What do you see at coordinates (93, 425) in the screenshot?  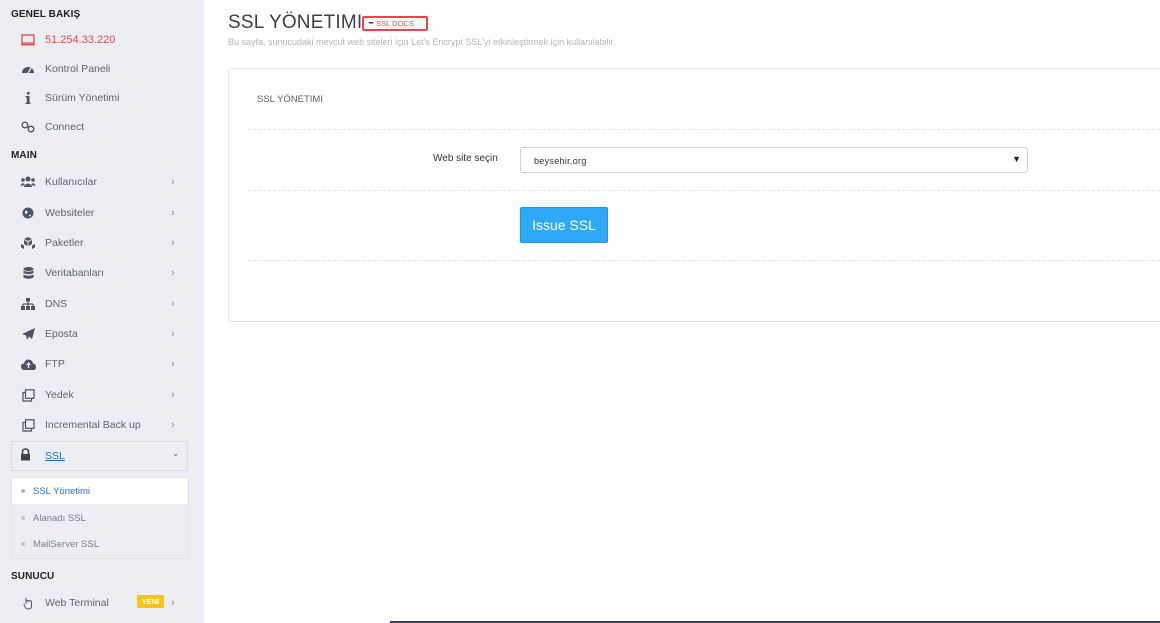 I see `sidebar-item-label: Incremental Back up` at bounding box center [93, 425].